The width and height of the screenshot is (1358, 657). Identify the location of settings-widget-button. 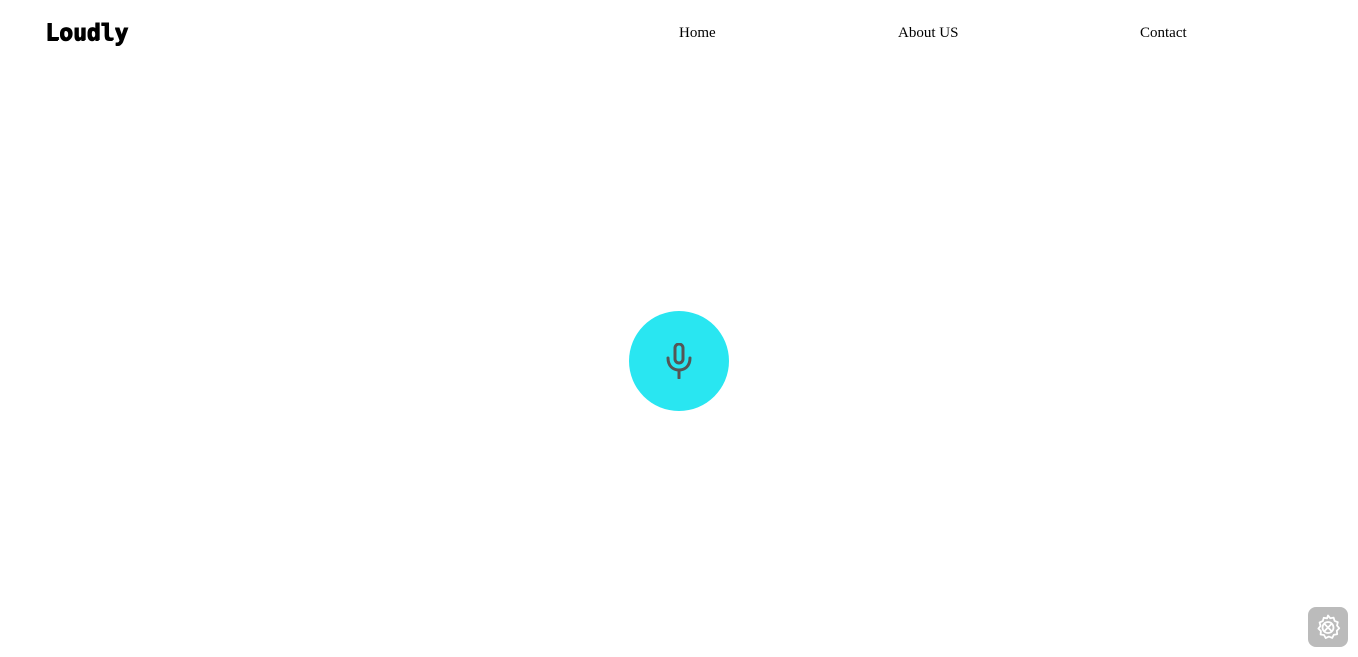
(1328, 627).